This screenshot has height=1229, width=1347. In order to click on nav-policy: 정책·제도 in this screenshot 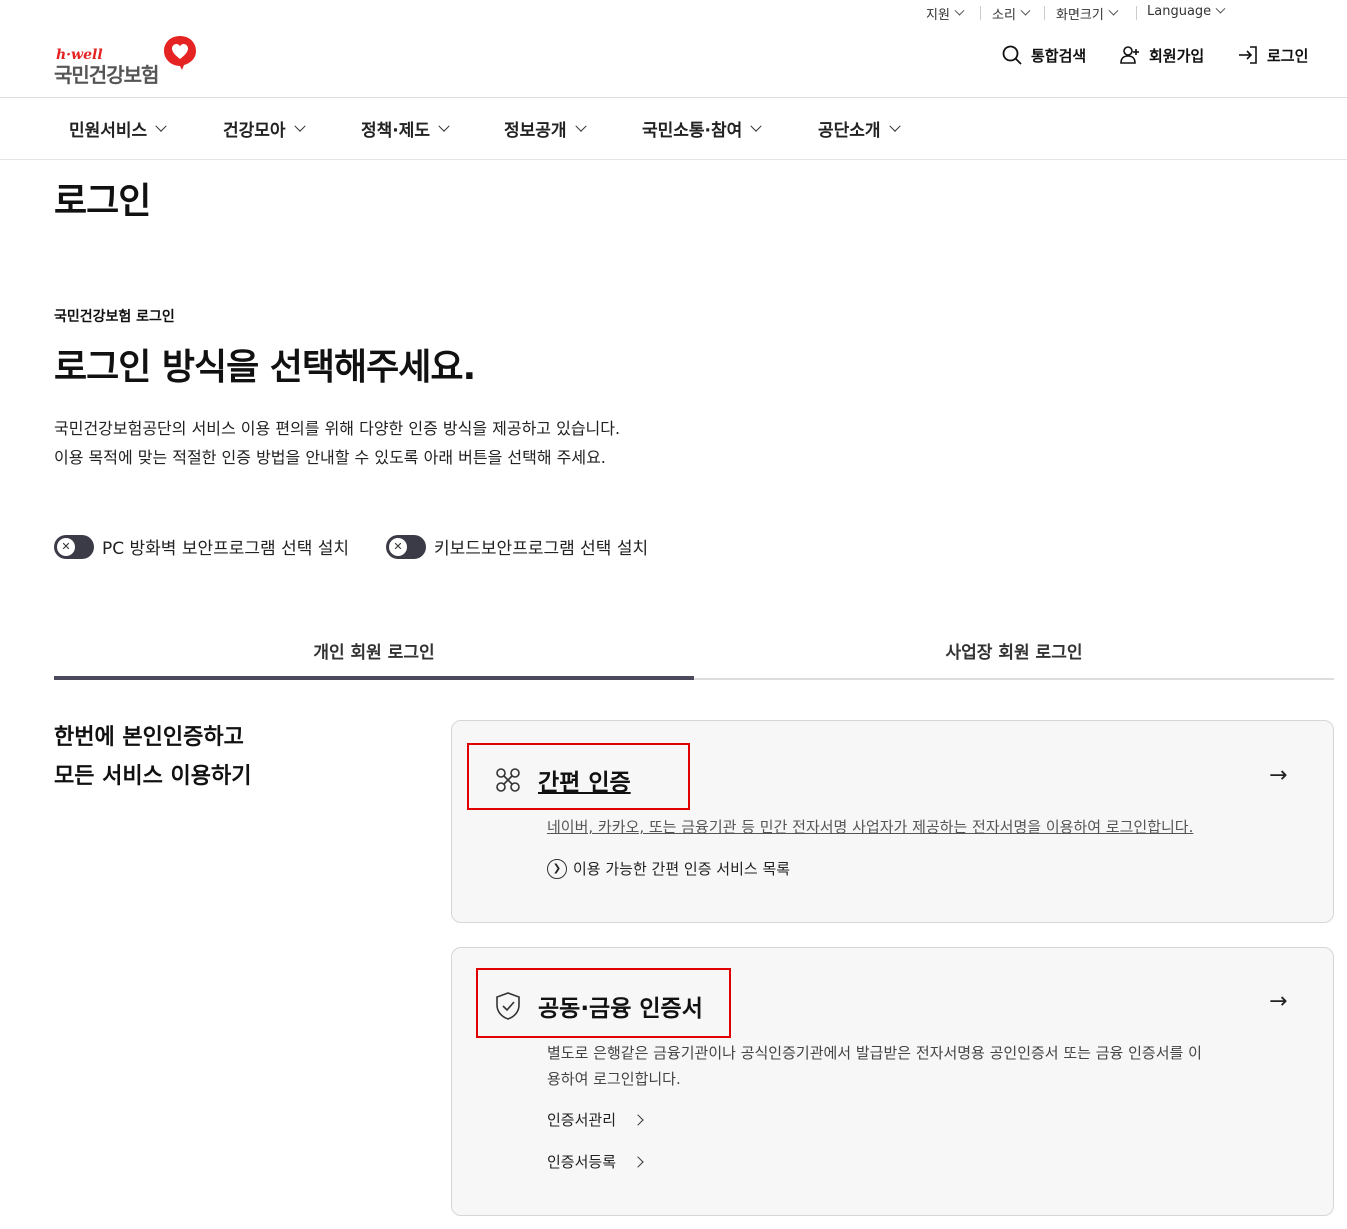, I will do `click(405, 128)`.